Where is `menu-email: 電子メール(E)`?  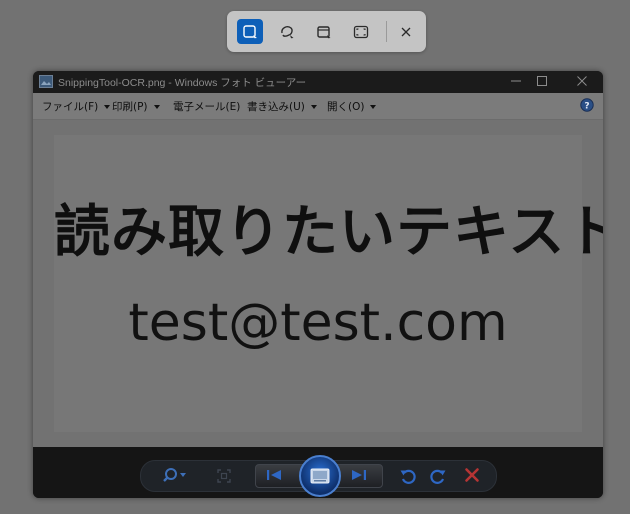 menu-email: 電子メール(E) is located at coordinates (206, 106).